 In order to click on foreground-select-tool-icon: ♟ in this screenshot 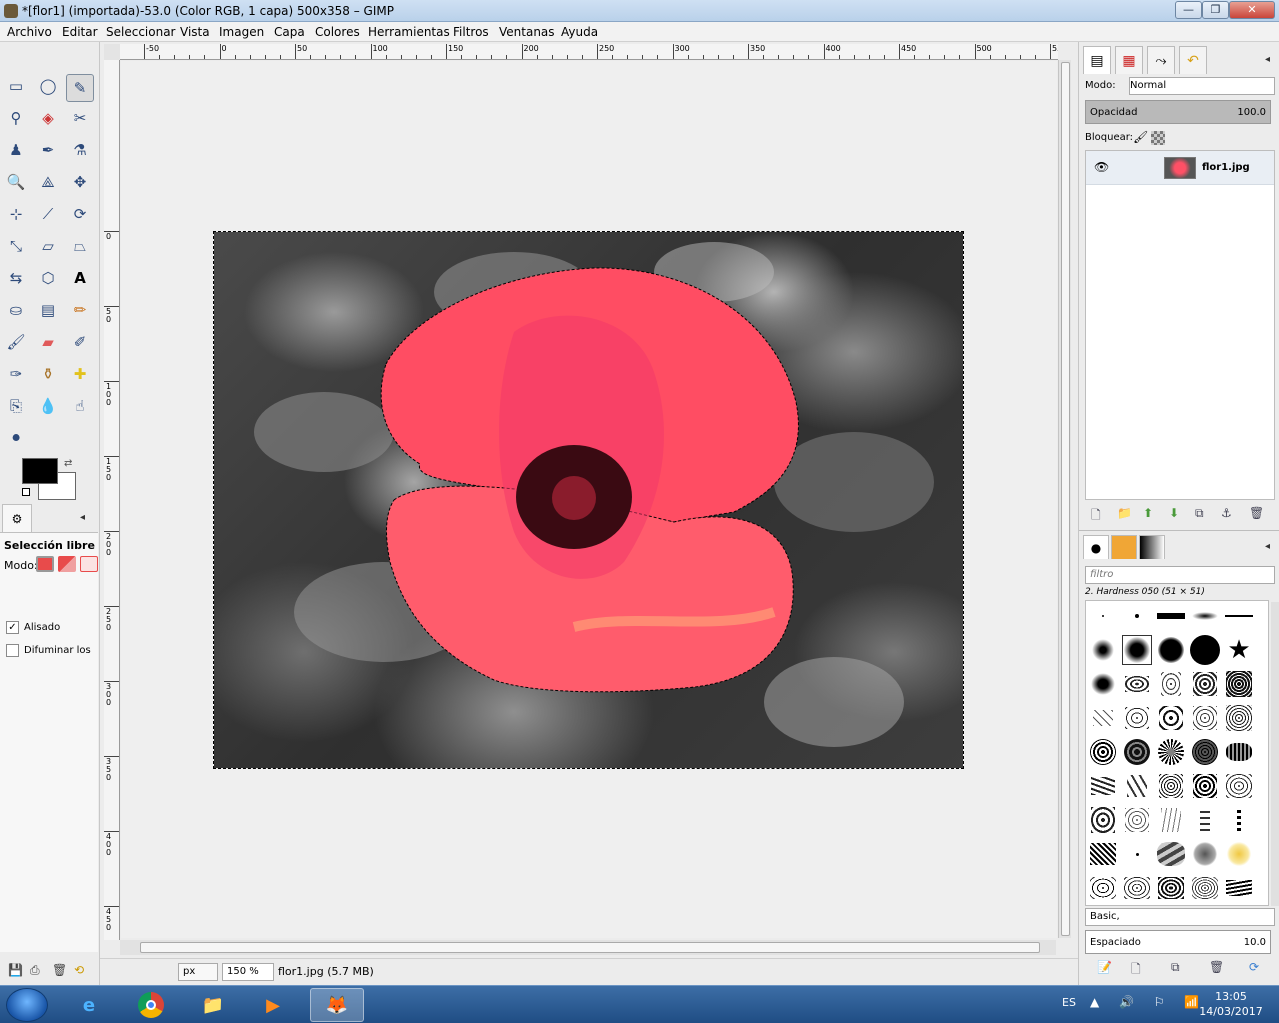, I will do `click(16, 150)`.